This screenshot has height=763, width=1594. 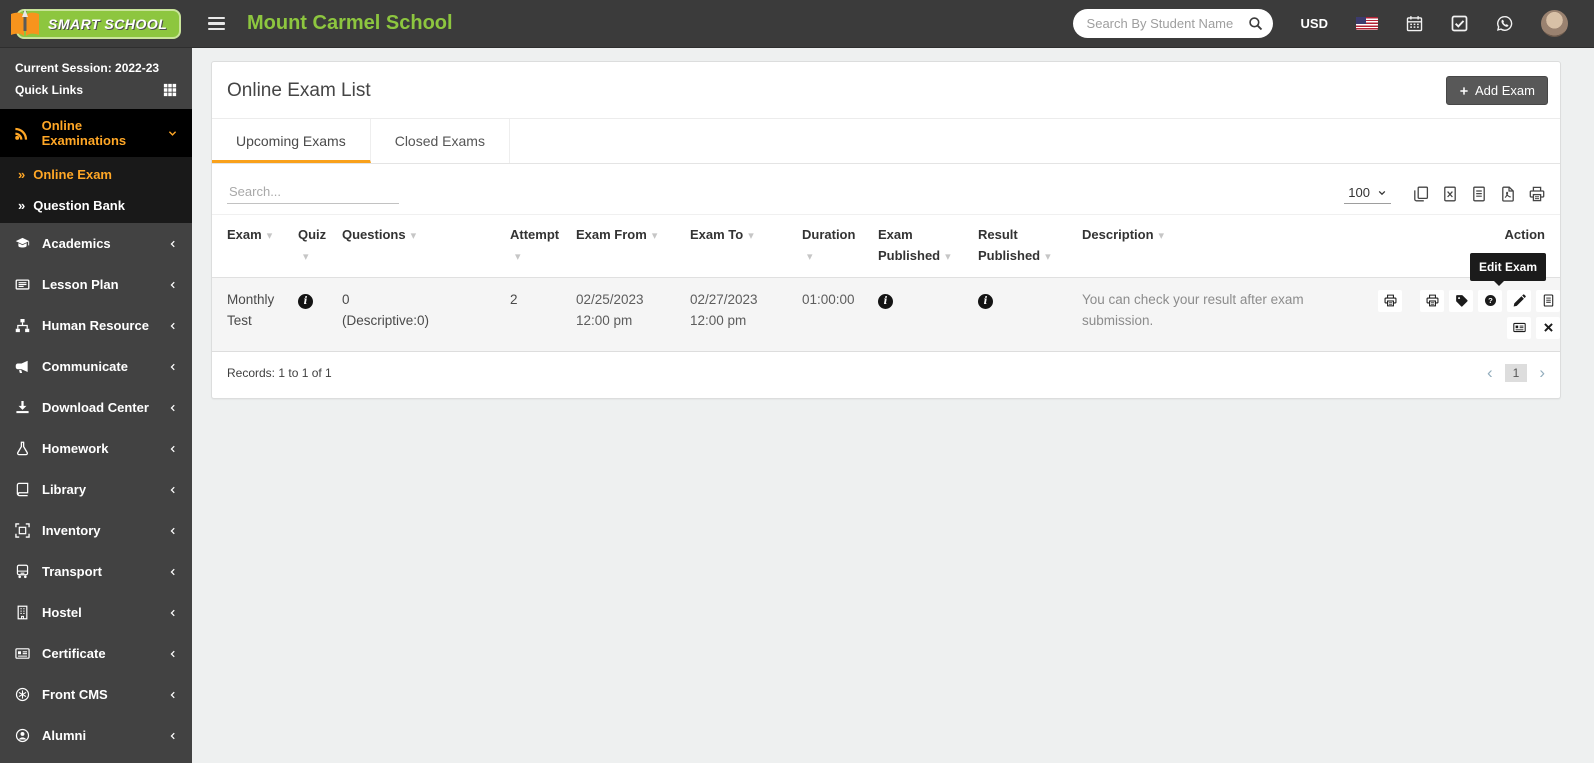 I want to click on questions-button, so click(x=1490, y=300).